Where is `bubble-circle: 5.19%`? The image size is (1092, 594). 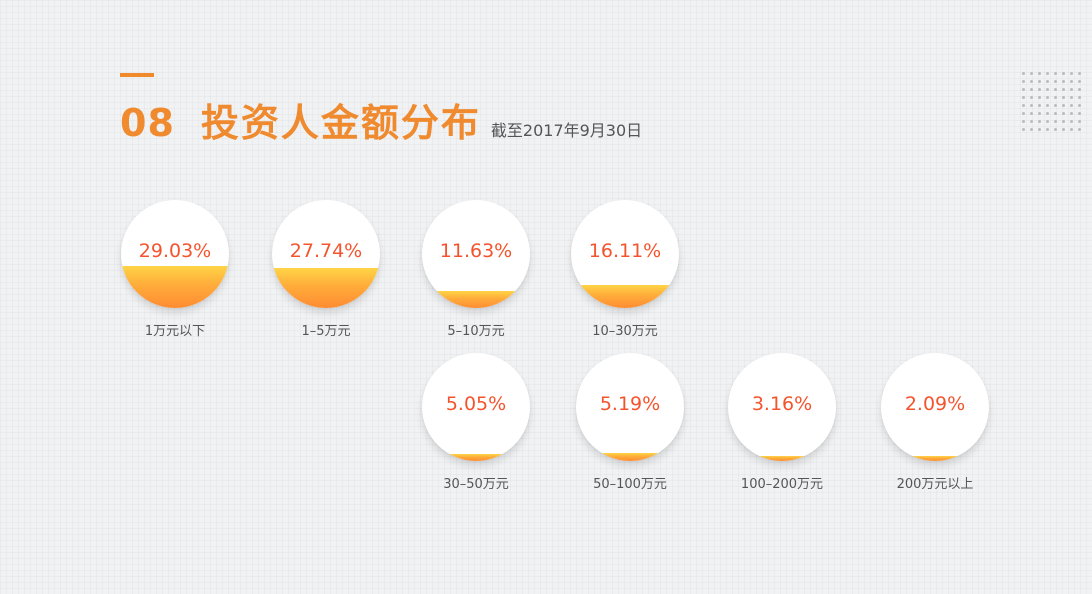
bubble-circle: 5.19% is located at coordinates (630, 407).